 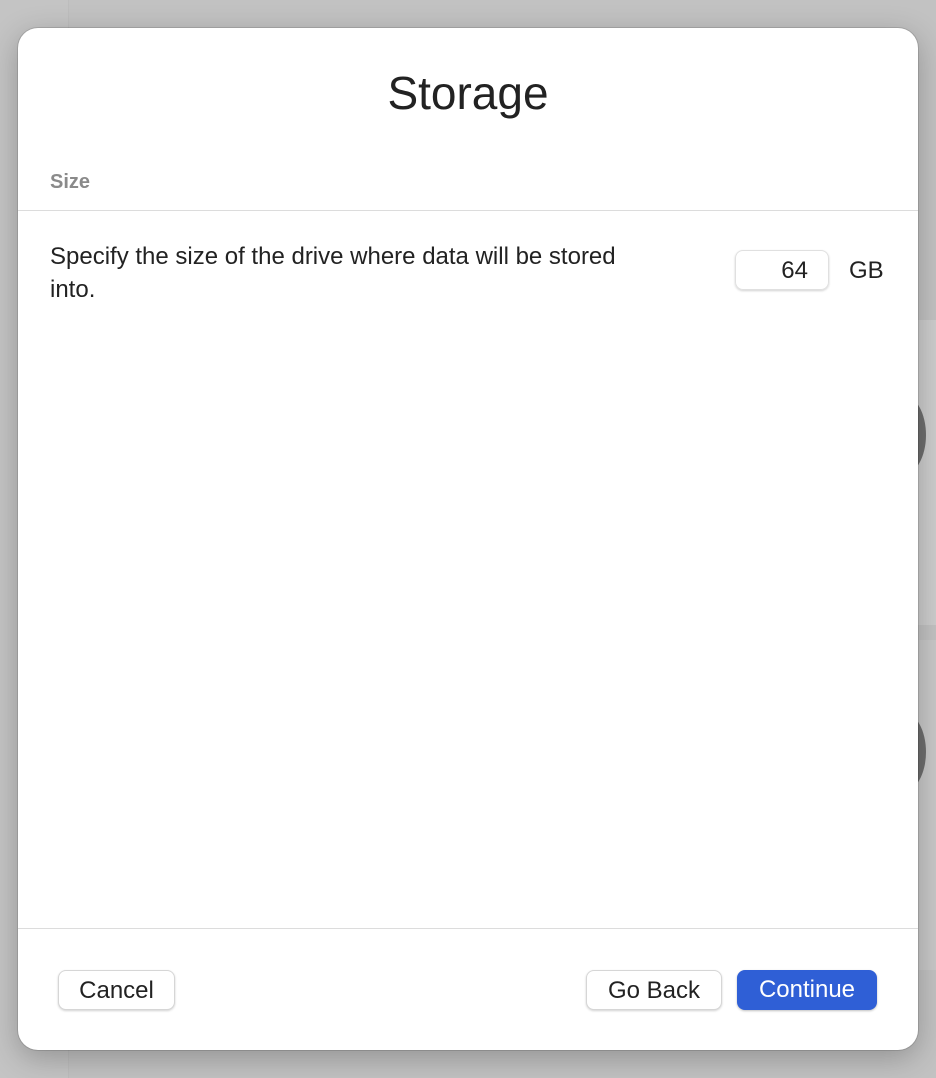 I want to click on size-unit-label: GB, so click(x=866, y=270).